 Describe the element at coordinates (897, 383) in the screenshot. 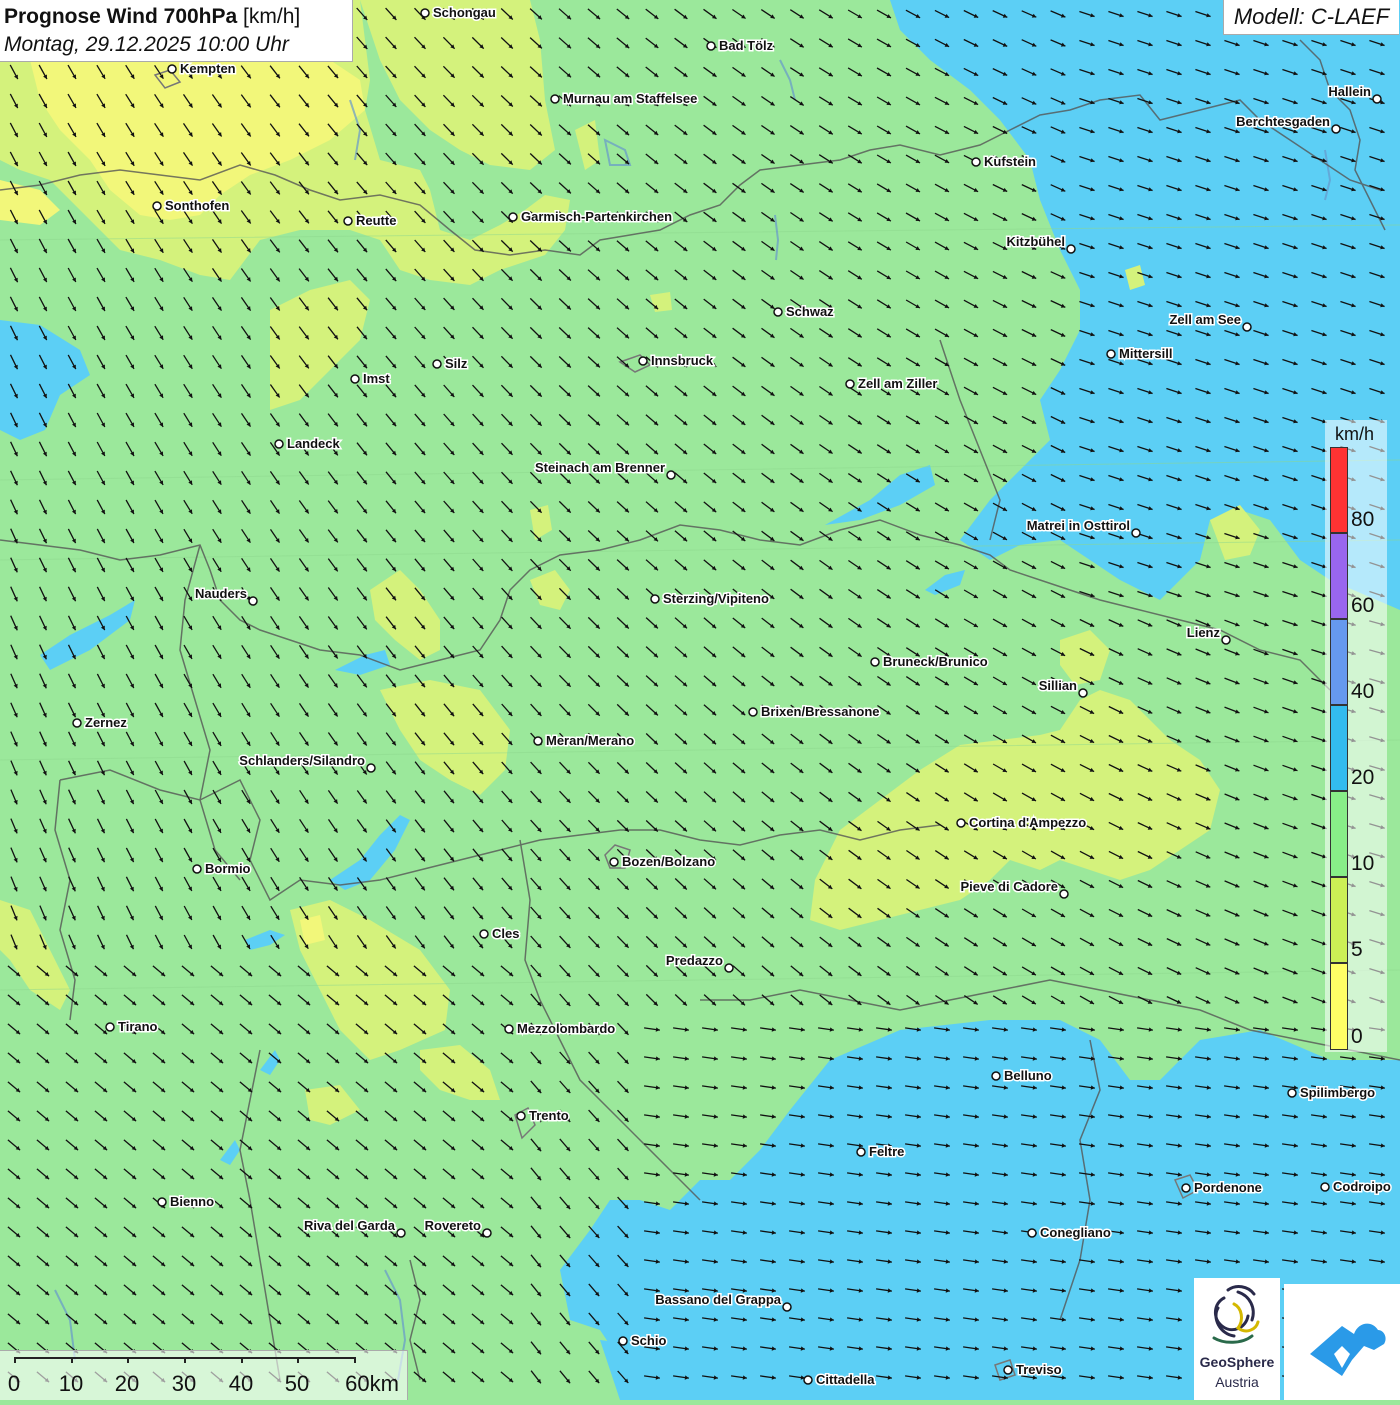

I see `city-label: Zell am Ziller` at that location.